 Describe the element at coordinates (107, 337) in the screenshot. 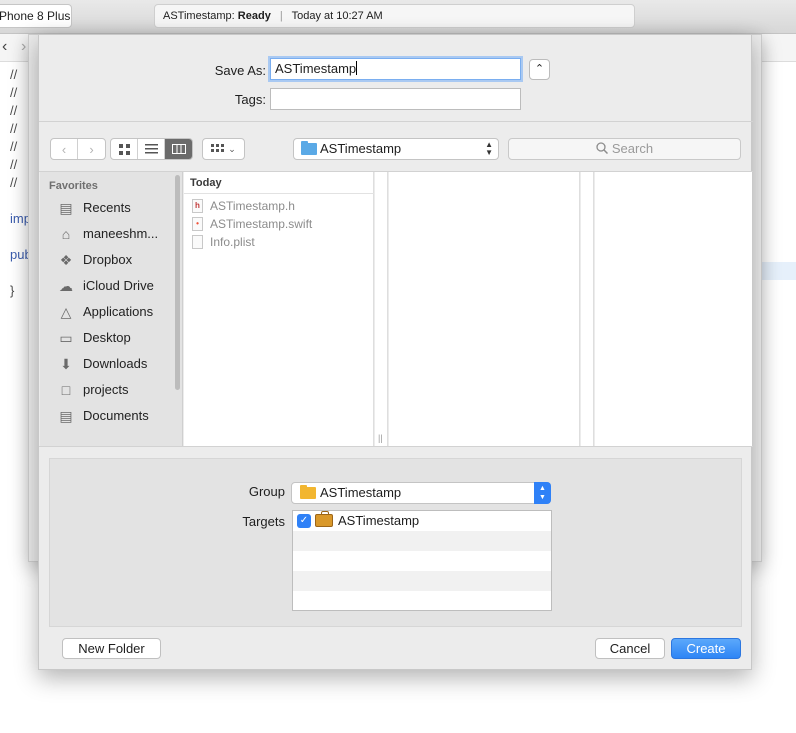

I see `sidebar-item-label: Desktop` at that location.